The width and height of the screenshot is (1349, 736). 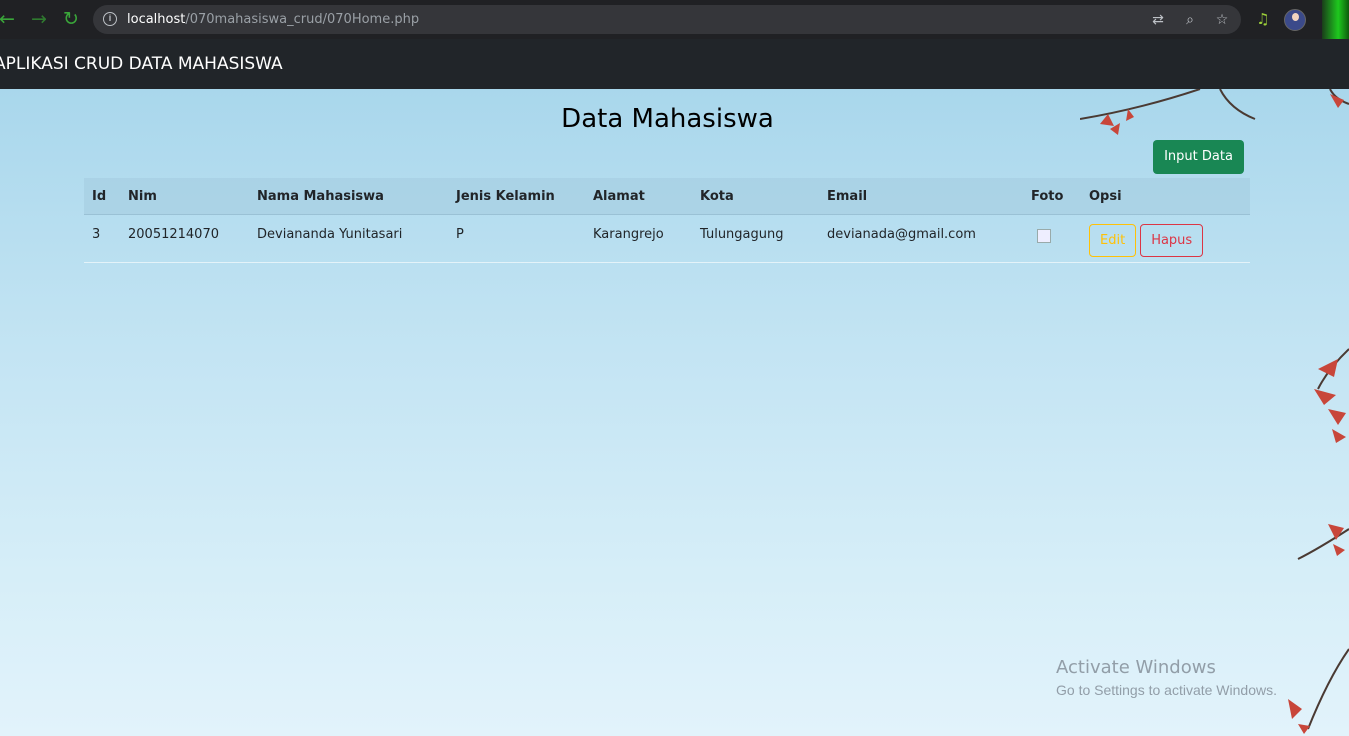 What do you see at coordinates (102, 196) in the screenshot?
I see `column-header-id: Id` at bounding box center [102, 196].